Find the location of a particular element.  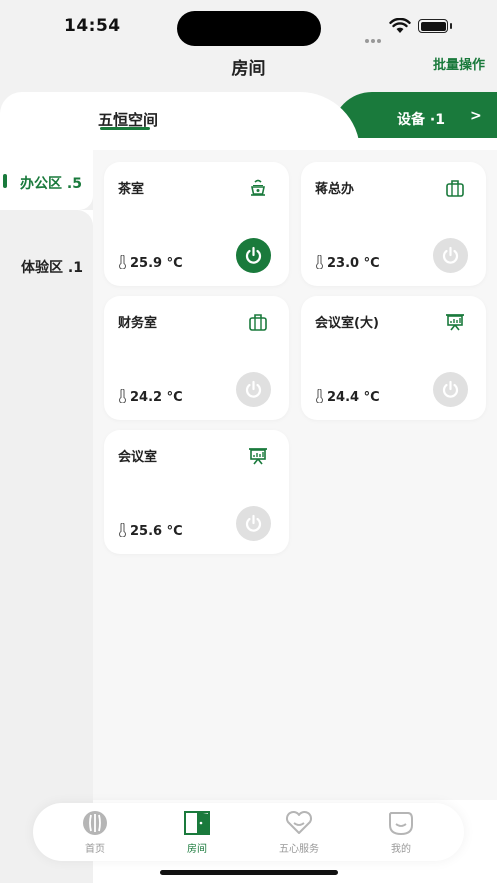

heart-icon is located at coordinates (299, 822).